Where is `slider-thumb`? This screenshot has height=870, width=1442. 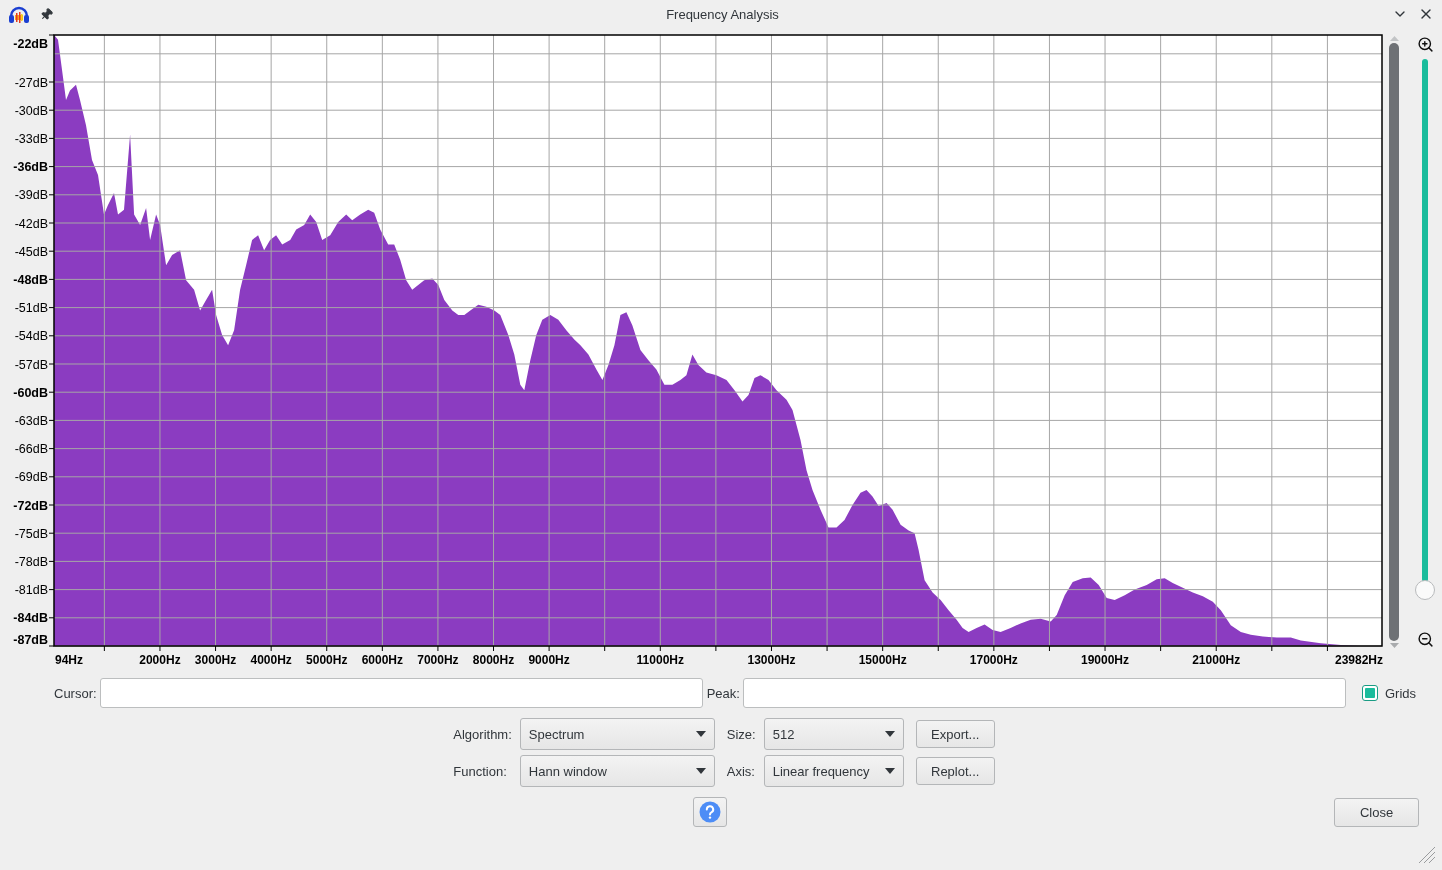 slider-thumb is located at coordinates (1425, 589).